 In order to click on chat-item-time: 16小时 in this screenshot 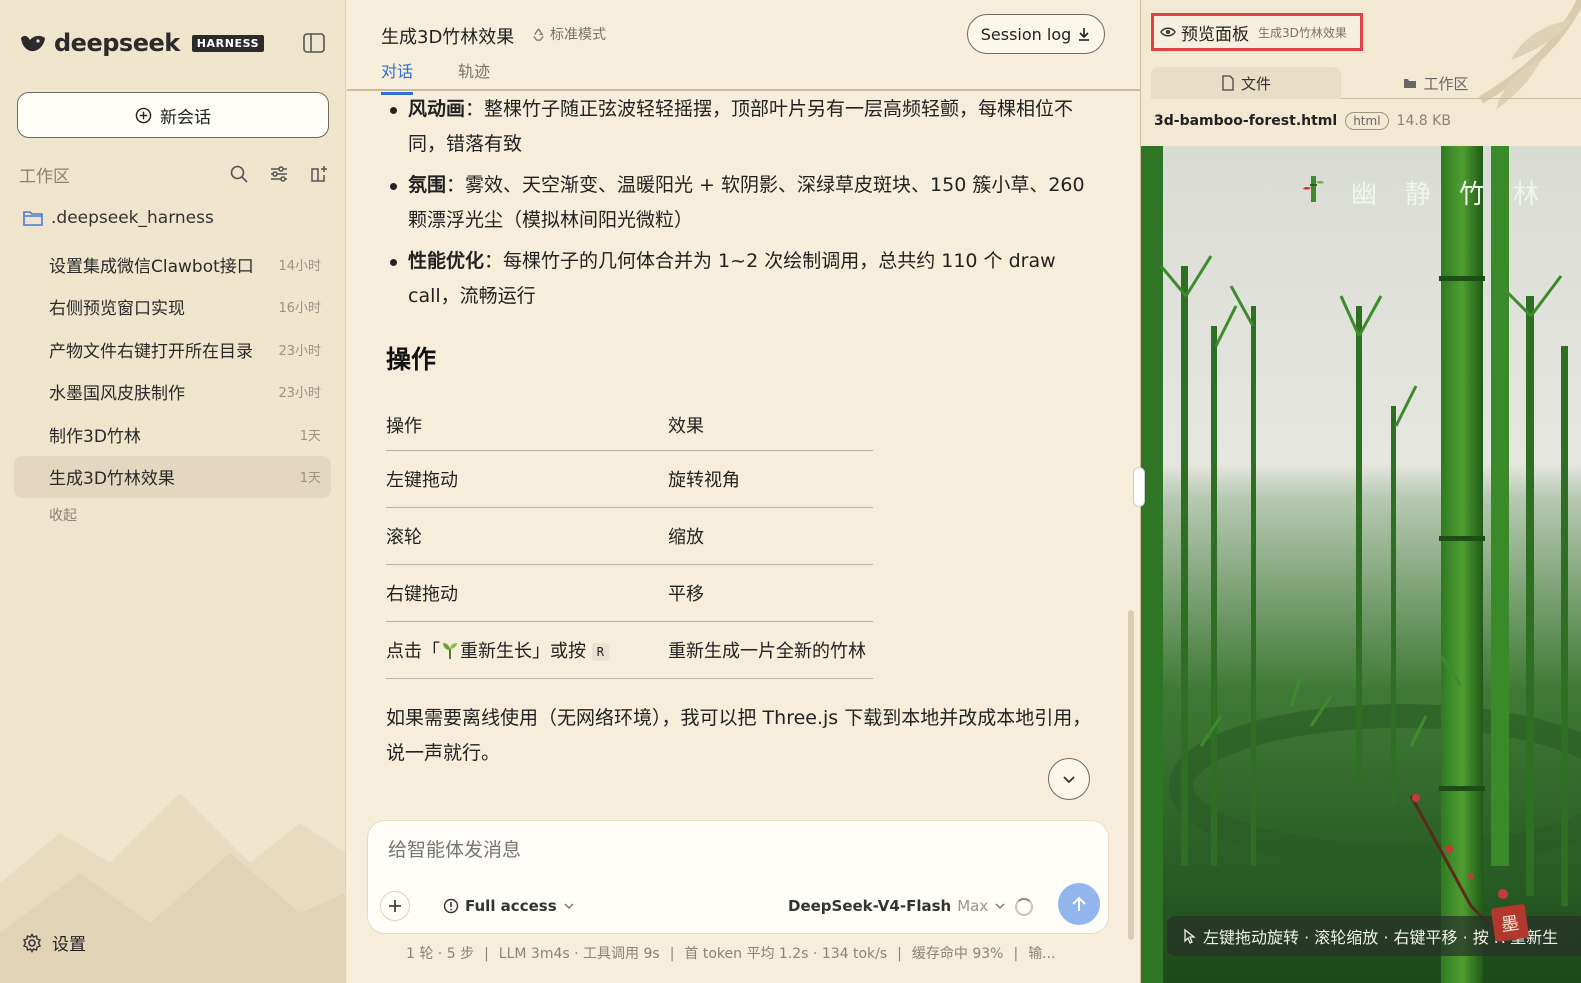, I will do `click(299, 309)`.